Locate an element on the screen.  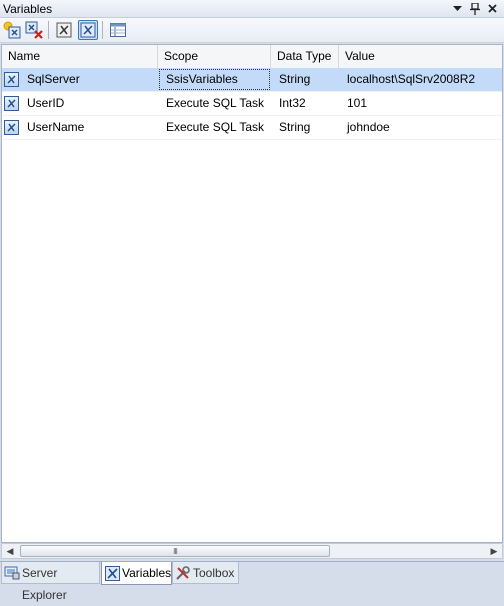
variable-name-cell: SqlServer is located at coordinates (80, 79).